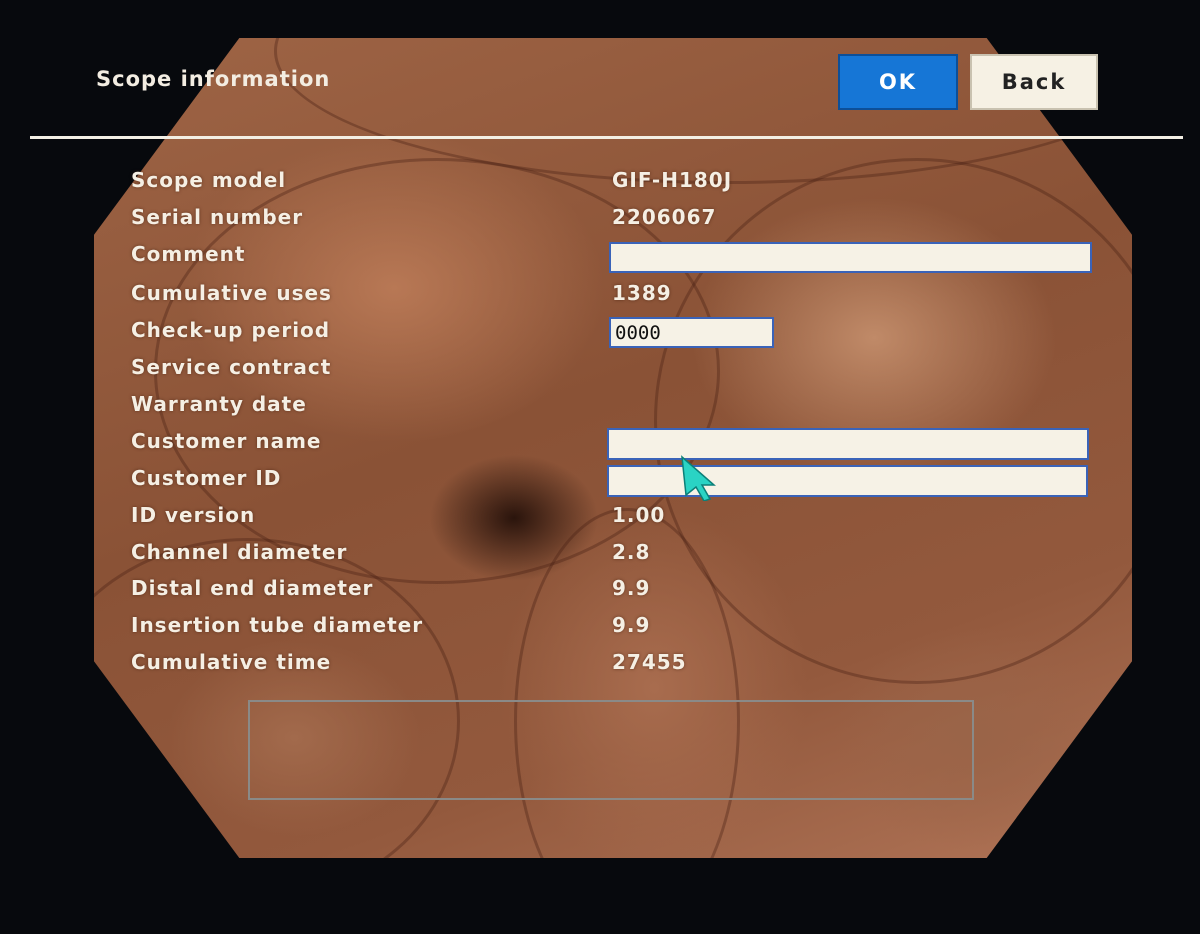 This screenshot has height=934, width=1200. I want to click on insertion-tube-diameter-value: 9.9, so click(631, 625).